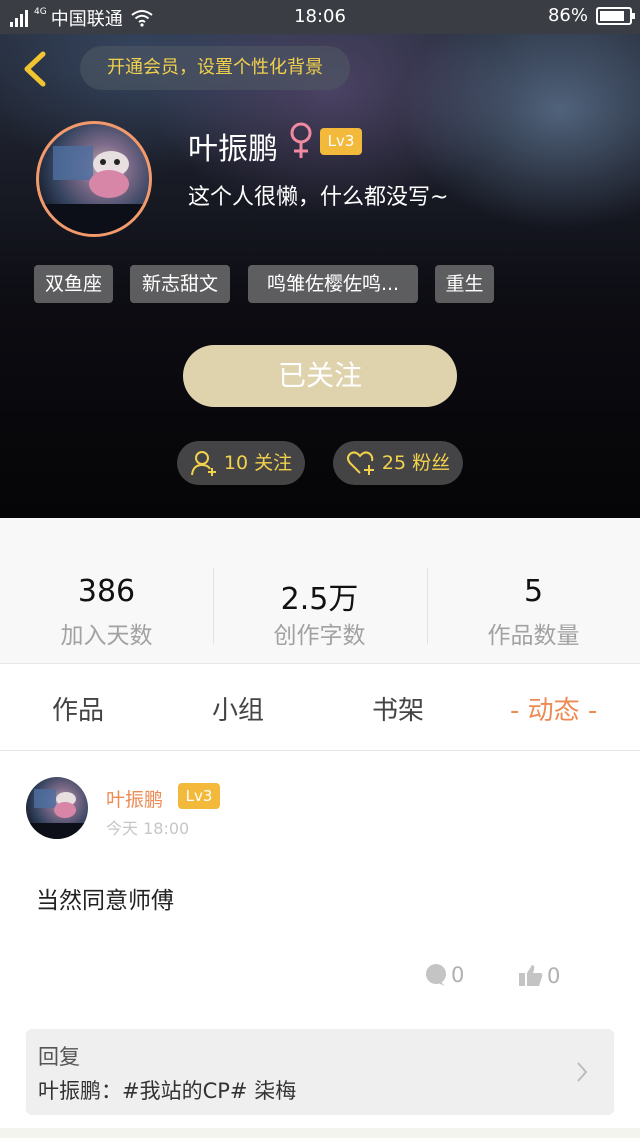  Describe the element at coordinates (319, 599) in the screenshot. I see `stat-value: 2.5万` at that location.